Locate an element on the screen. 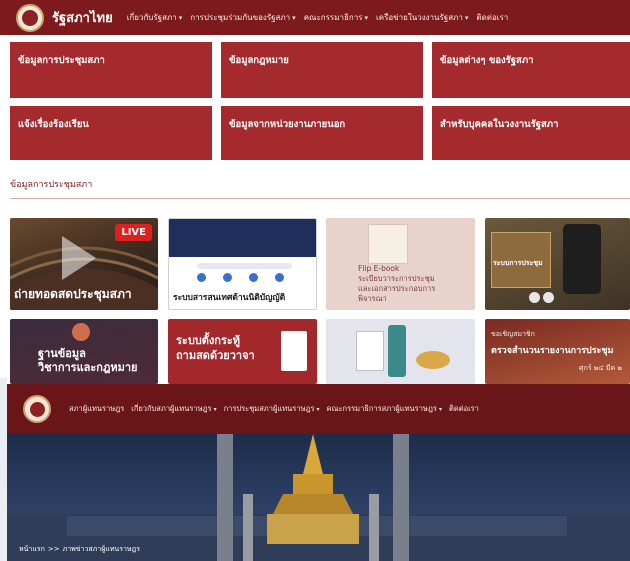 Image resolution: width=630 pixels, height=561 pixels. hand-icon is located at coordinates (397, 351).